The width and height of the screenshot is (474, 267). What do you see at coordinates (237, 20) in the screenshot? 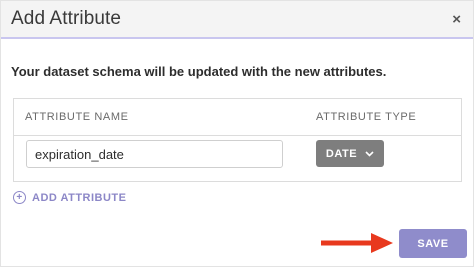
I see `dialog-header: Add Attribute ×` at bounding box center [237, 20].